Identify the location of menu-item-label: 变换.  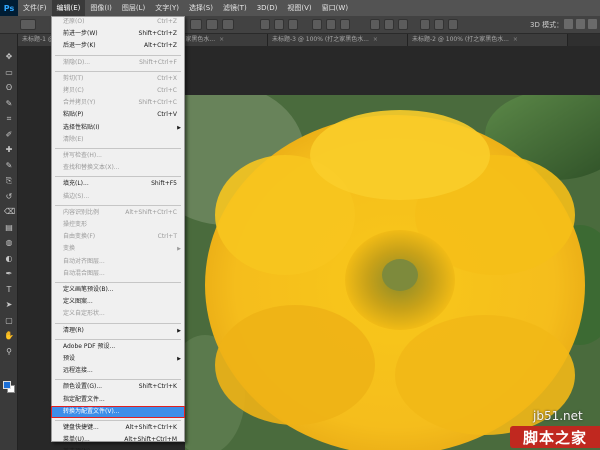
(69, 249).